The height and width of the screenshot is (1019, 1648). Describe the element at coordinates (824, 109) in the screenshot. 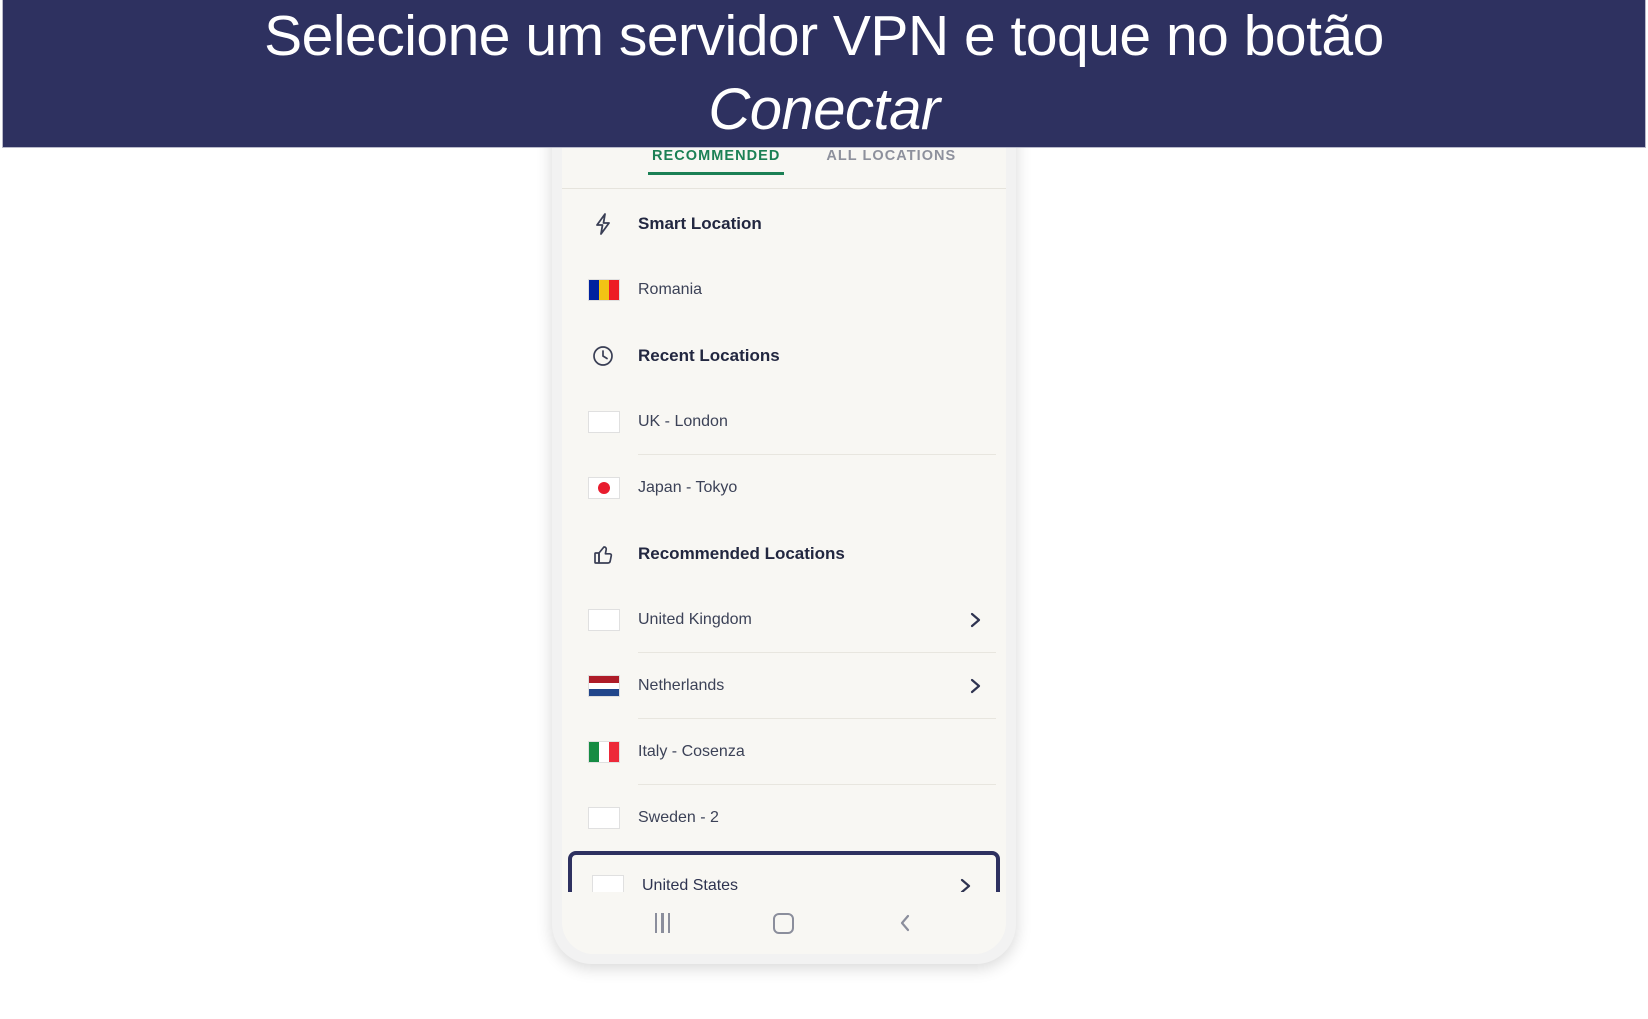

I see `banner-line-2: Conectar` at that location.